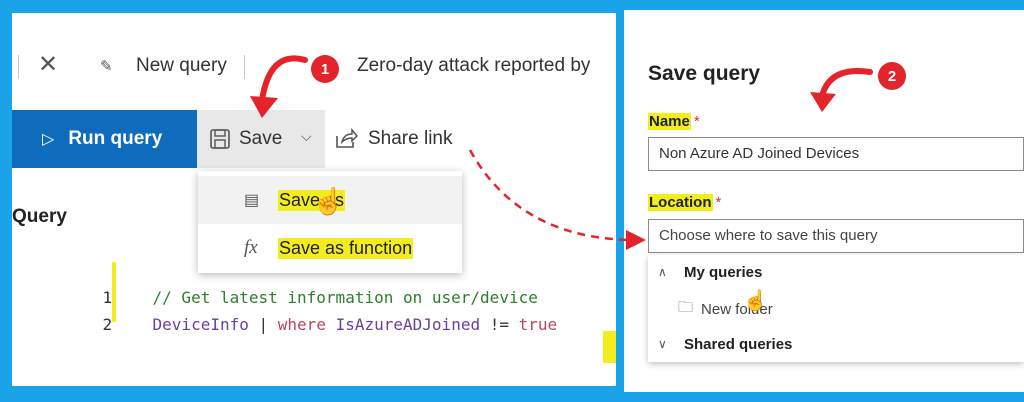 The image size is (1024, 402). I want to click on arrow-step2, so click(846, 83).